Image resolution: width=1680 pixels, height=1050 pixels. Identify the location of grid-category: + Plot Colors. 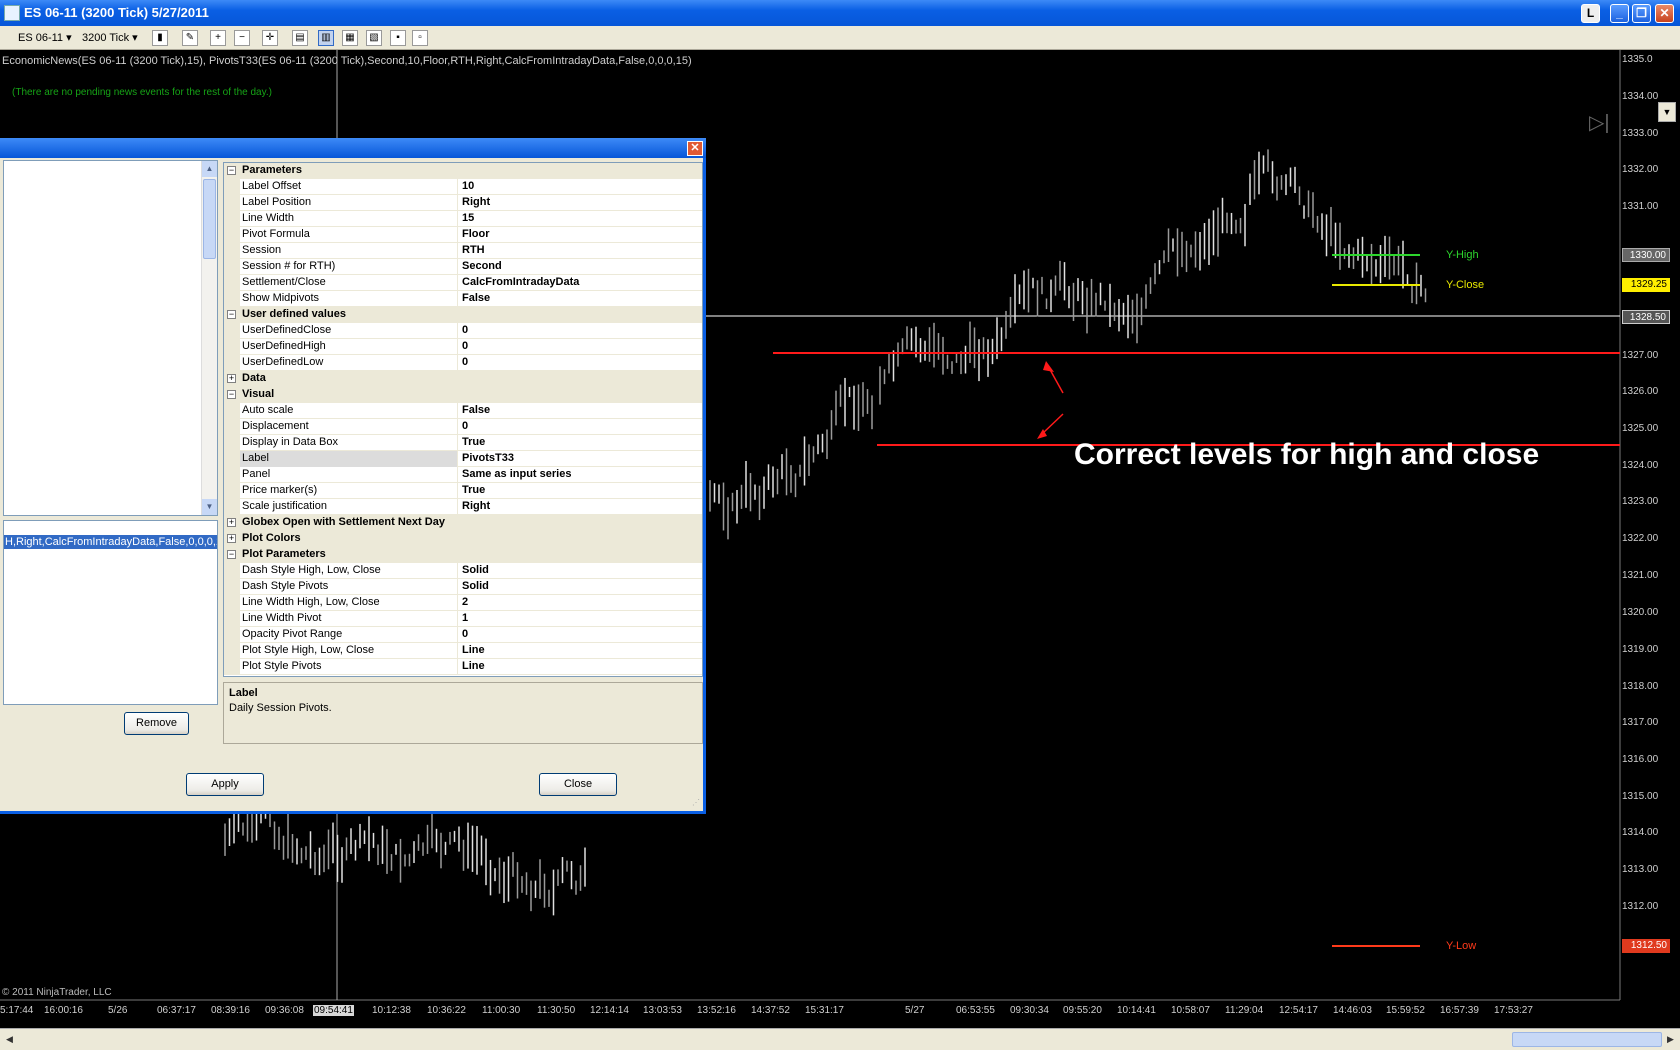
(463, 539).